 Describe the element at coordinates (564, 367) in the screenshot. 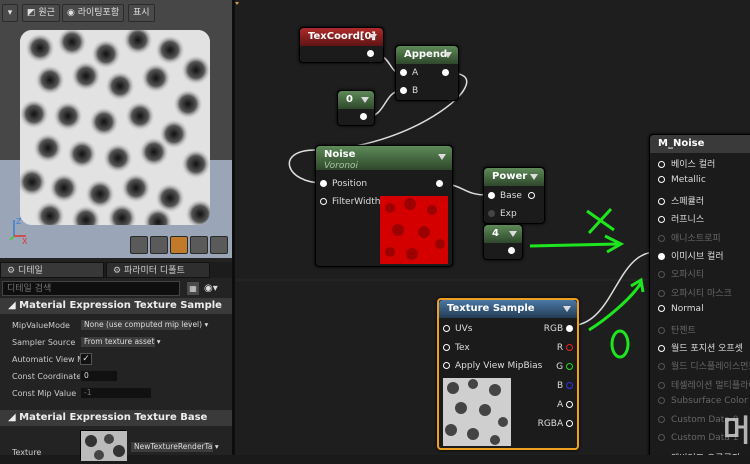

I see `texture-sample-out-g: G` at that location.